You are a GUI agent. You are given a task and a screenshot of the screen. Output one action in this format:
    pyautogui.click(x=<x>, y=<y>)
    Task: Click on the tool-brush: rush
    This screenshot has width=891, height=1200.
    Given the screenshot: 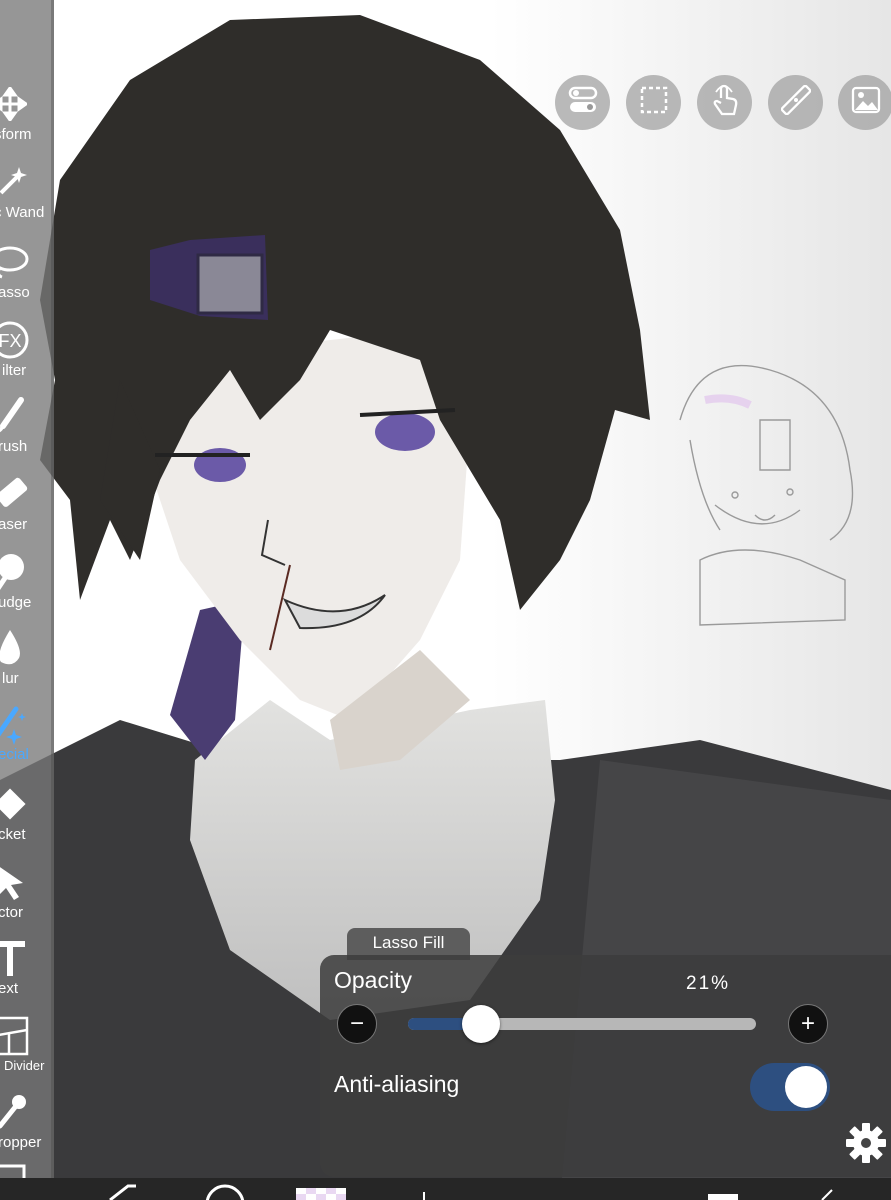 What is the action you would take?
    pyautogui.click(x=27, y=433)
    